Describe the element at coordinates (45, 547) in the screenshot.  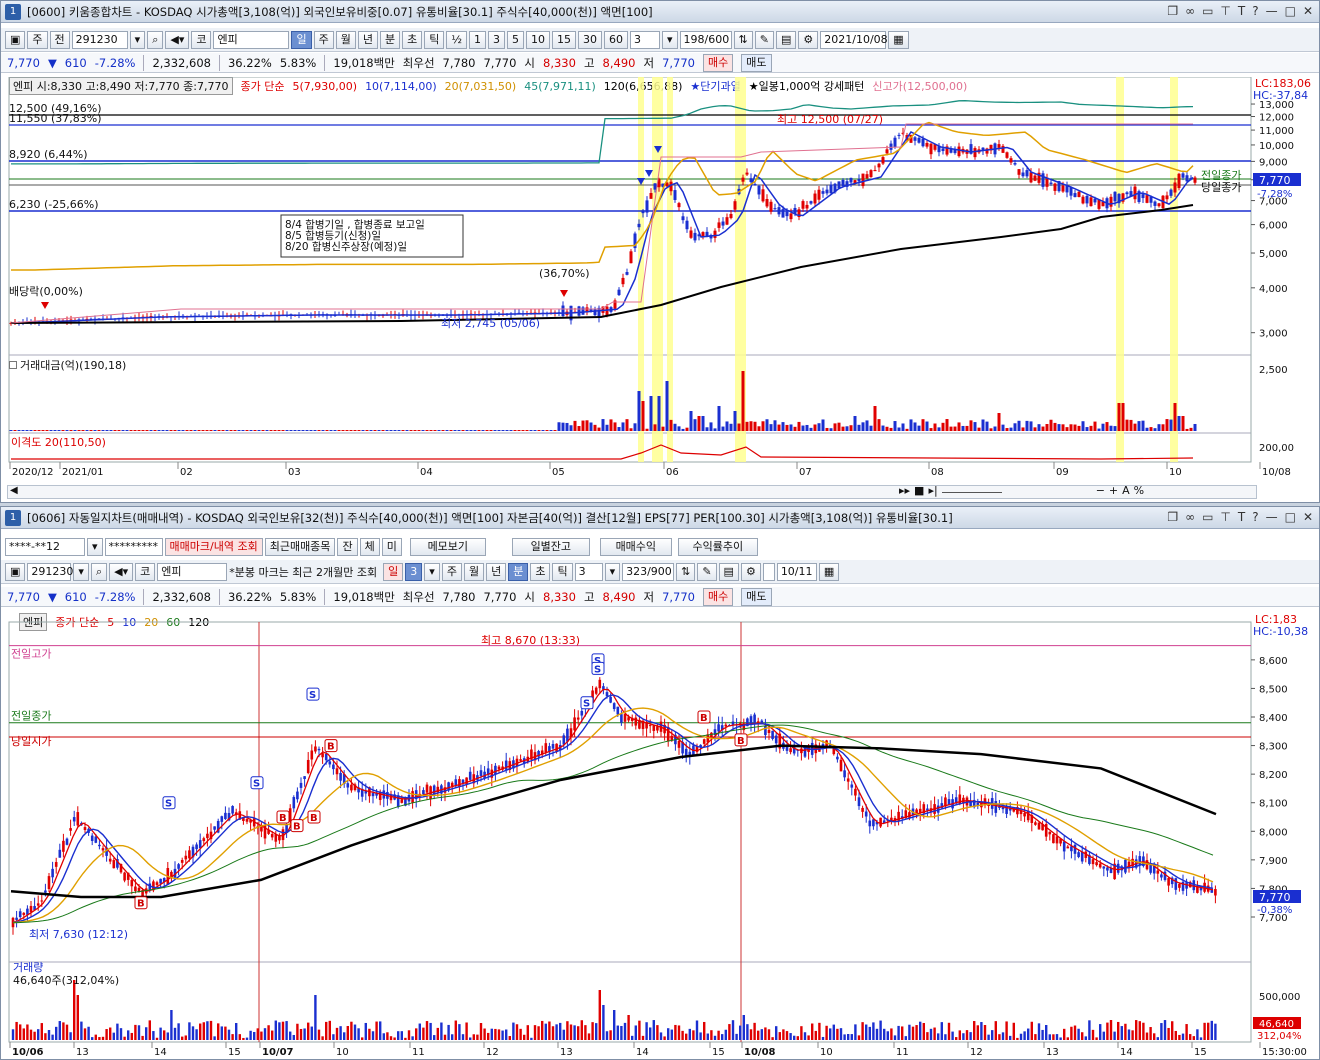
I see `account-input: ****-**12` at that location.